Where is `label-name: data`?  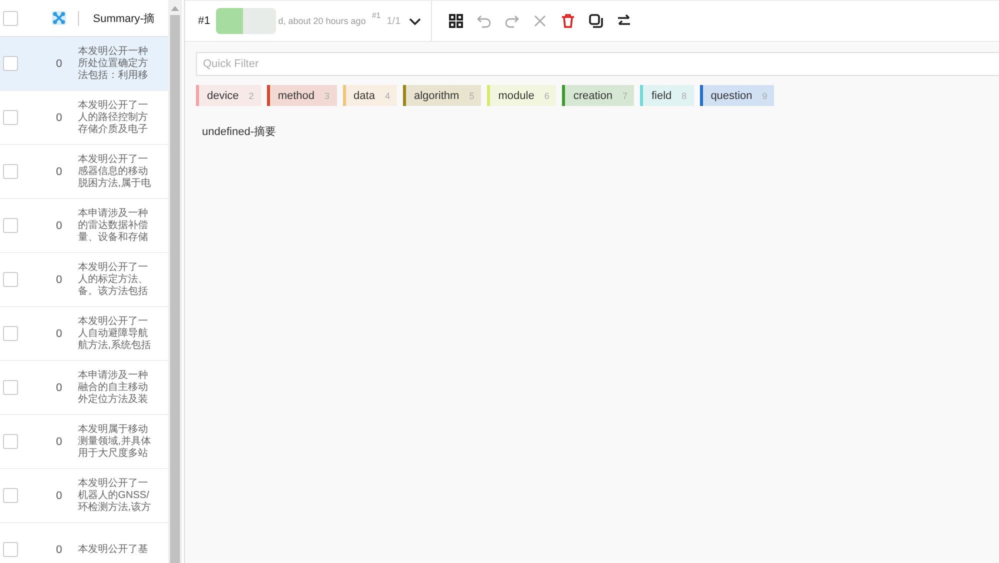
label-name: data is located at coordinates (364, 96).